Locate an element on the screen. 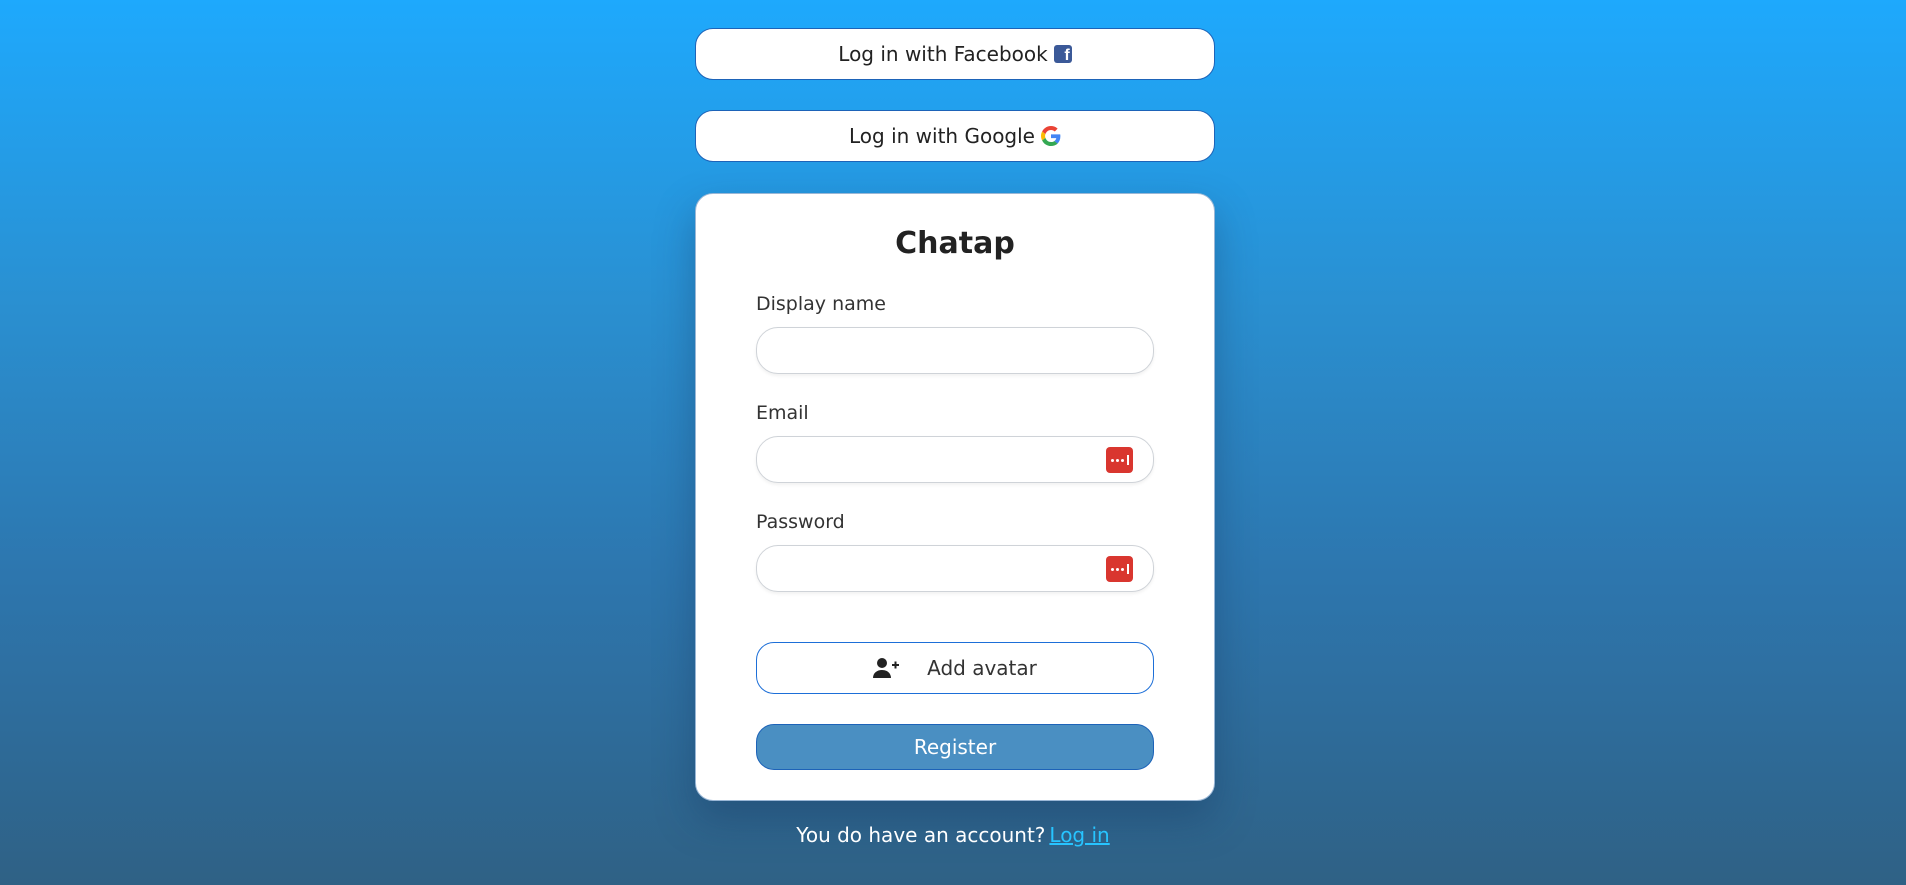  register-label: Register is located at coordinates (955, 747).